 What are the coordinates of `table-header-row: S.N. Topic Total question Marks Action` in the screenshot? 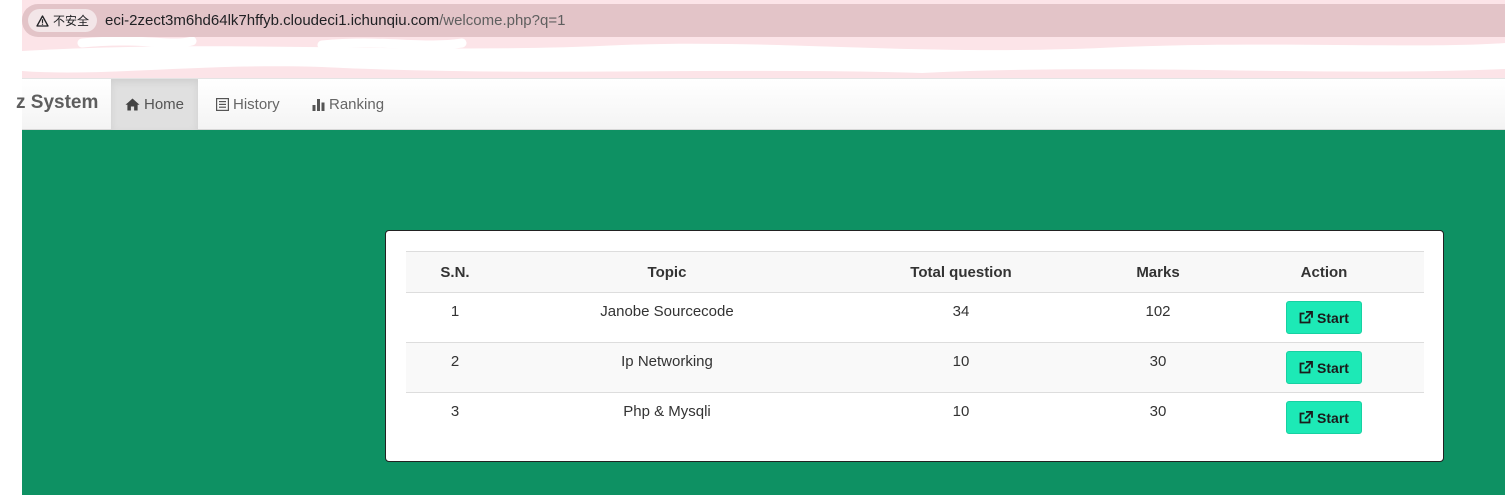 It's located at (915, 272).